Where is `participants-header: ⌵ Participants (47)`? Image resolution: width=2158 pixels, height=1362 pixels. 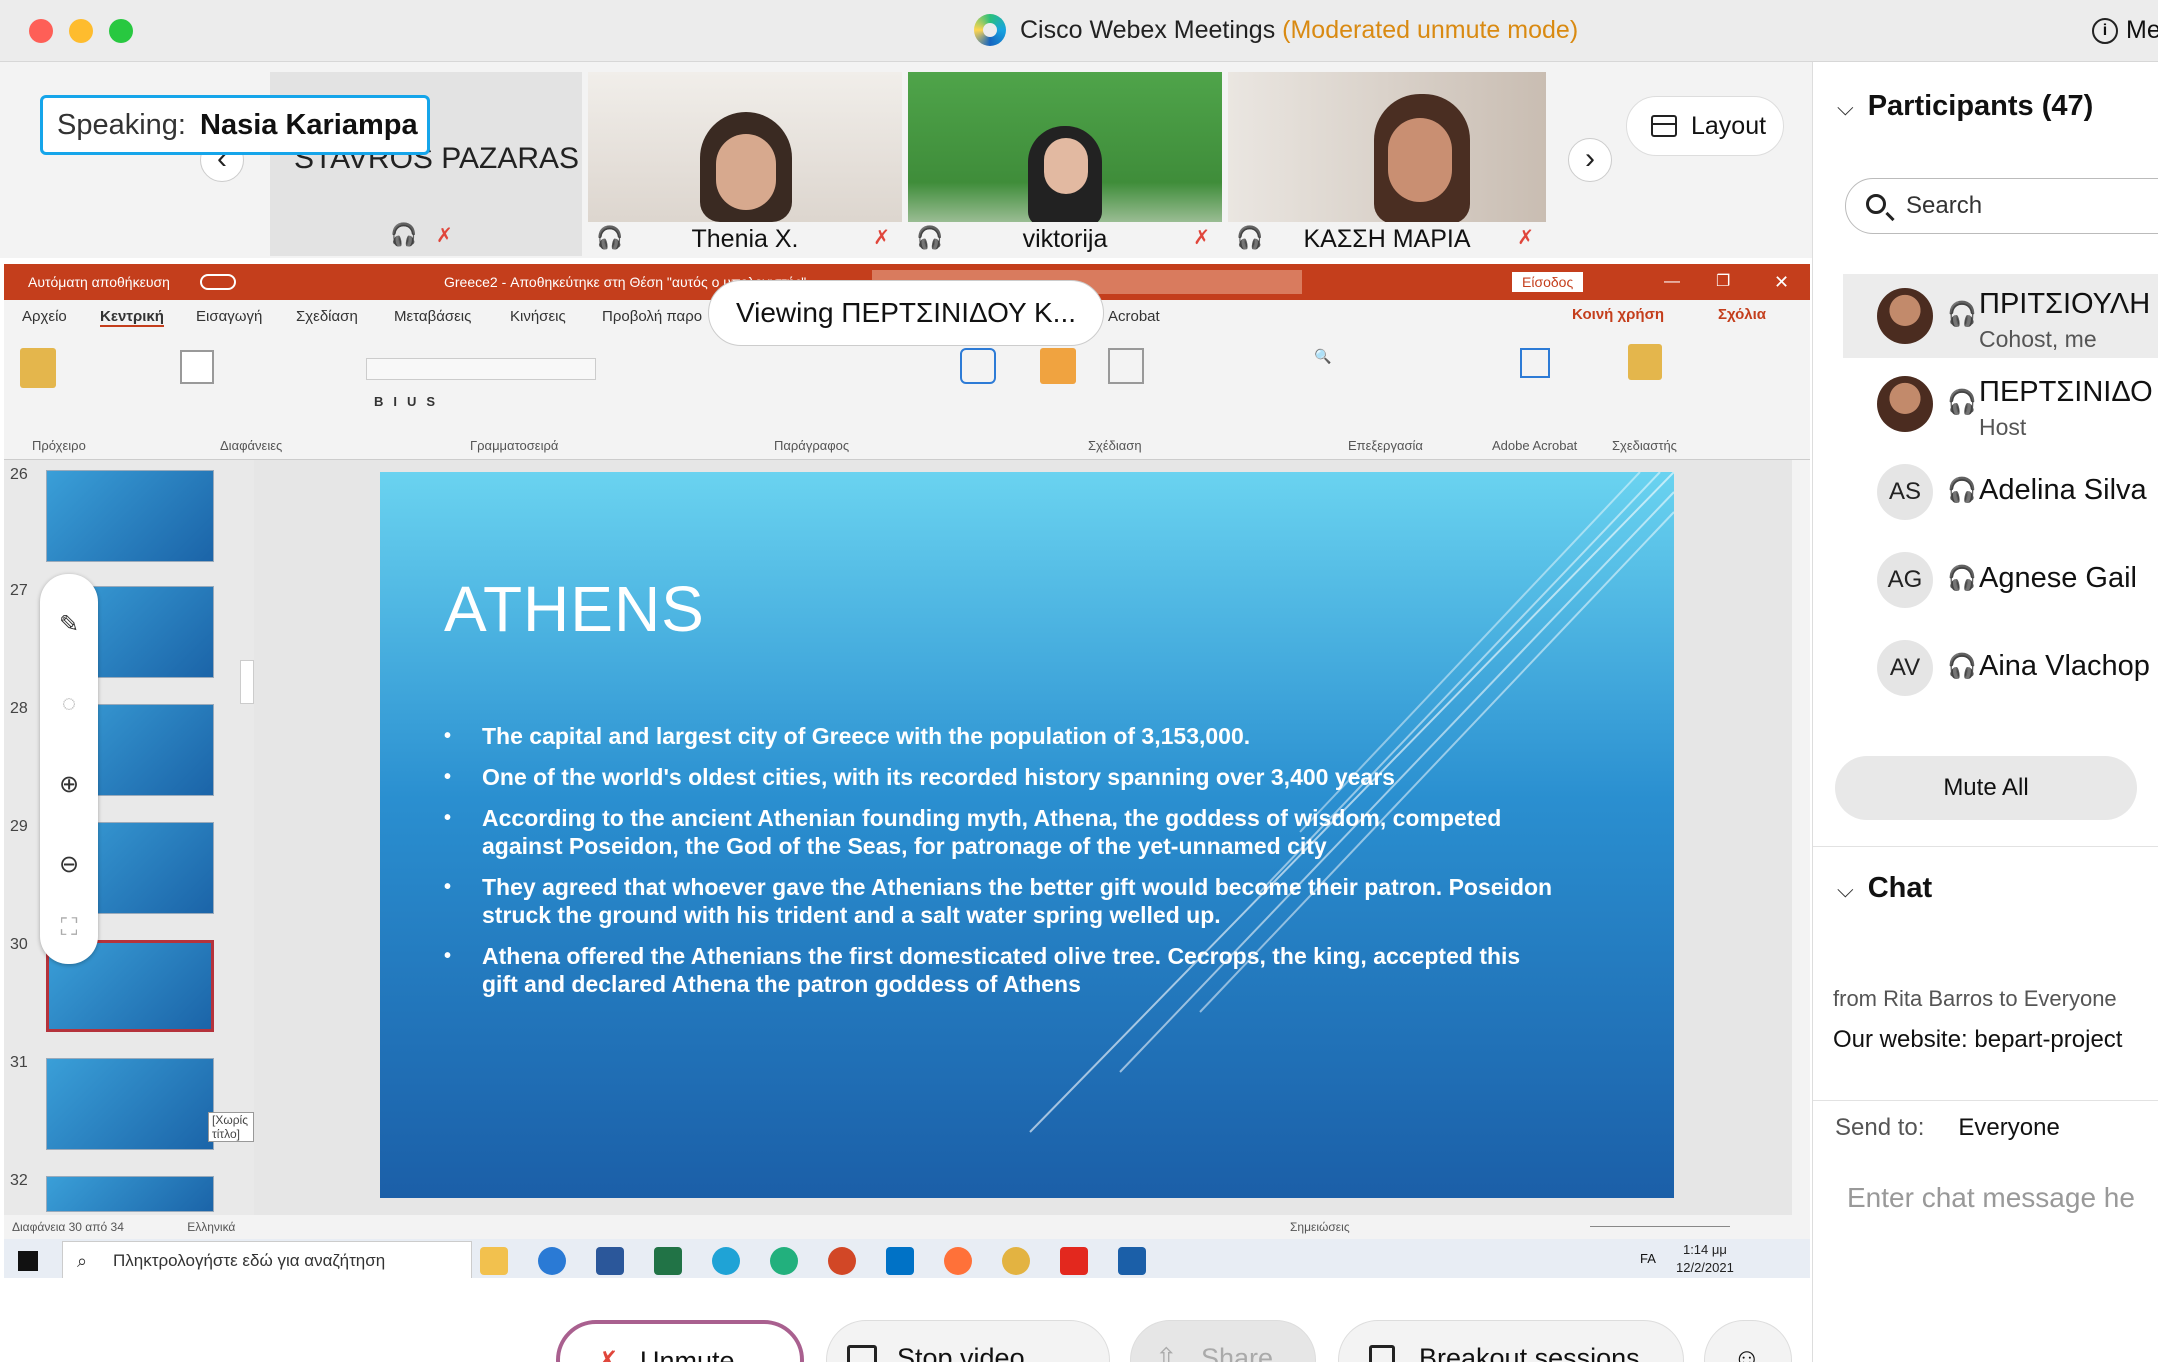 participants-header: ⌵ Participants (47) is located at coordinates (1965, 106).